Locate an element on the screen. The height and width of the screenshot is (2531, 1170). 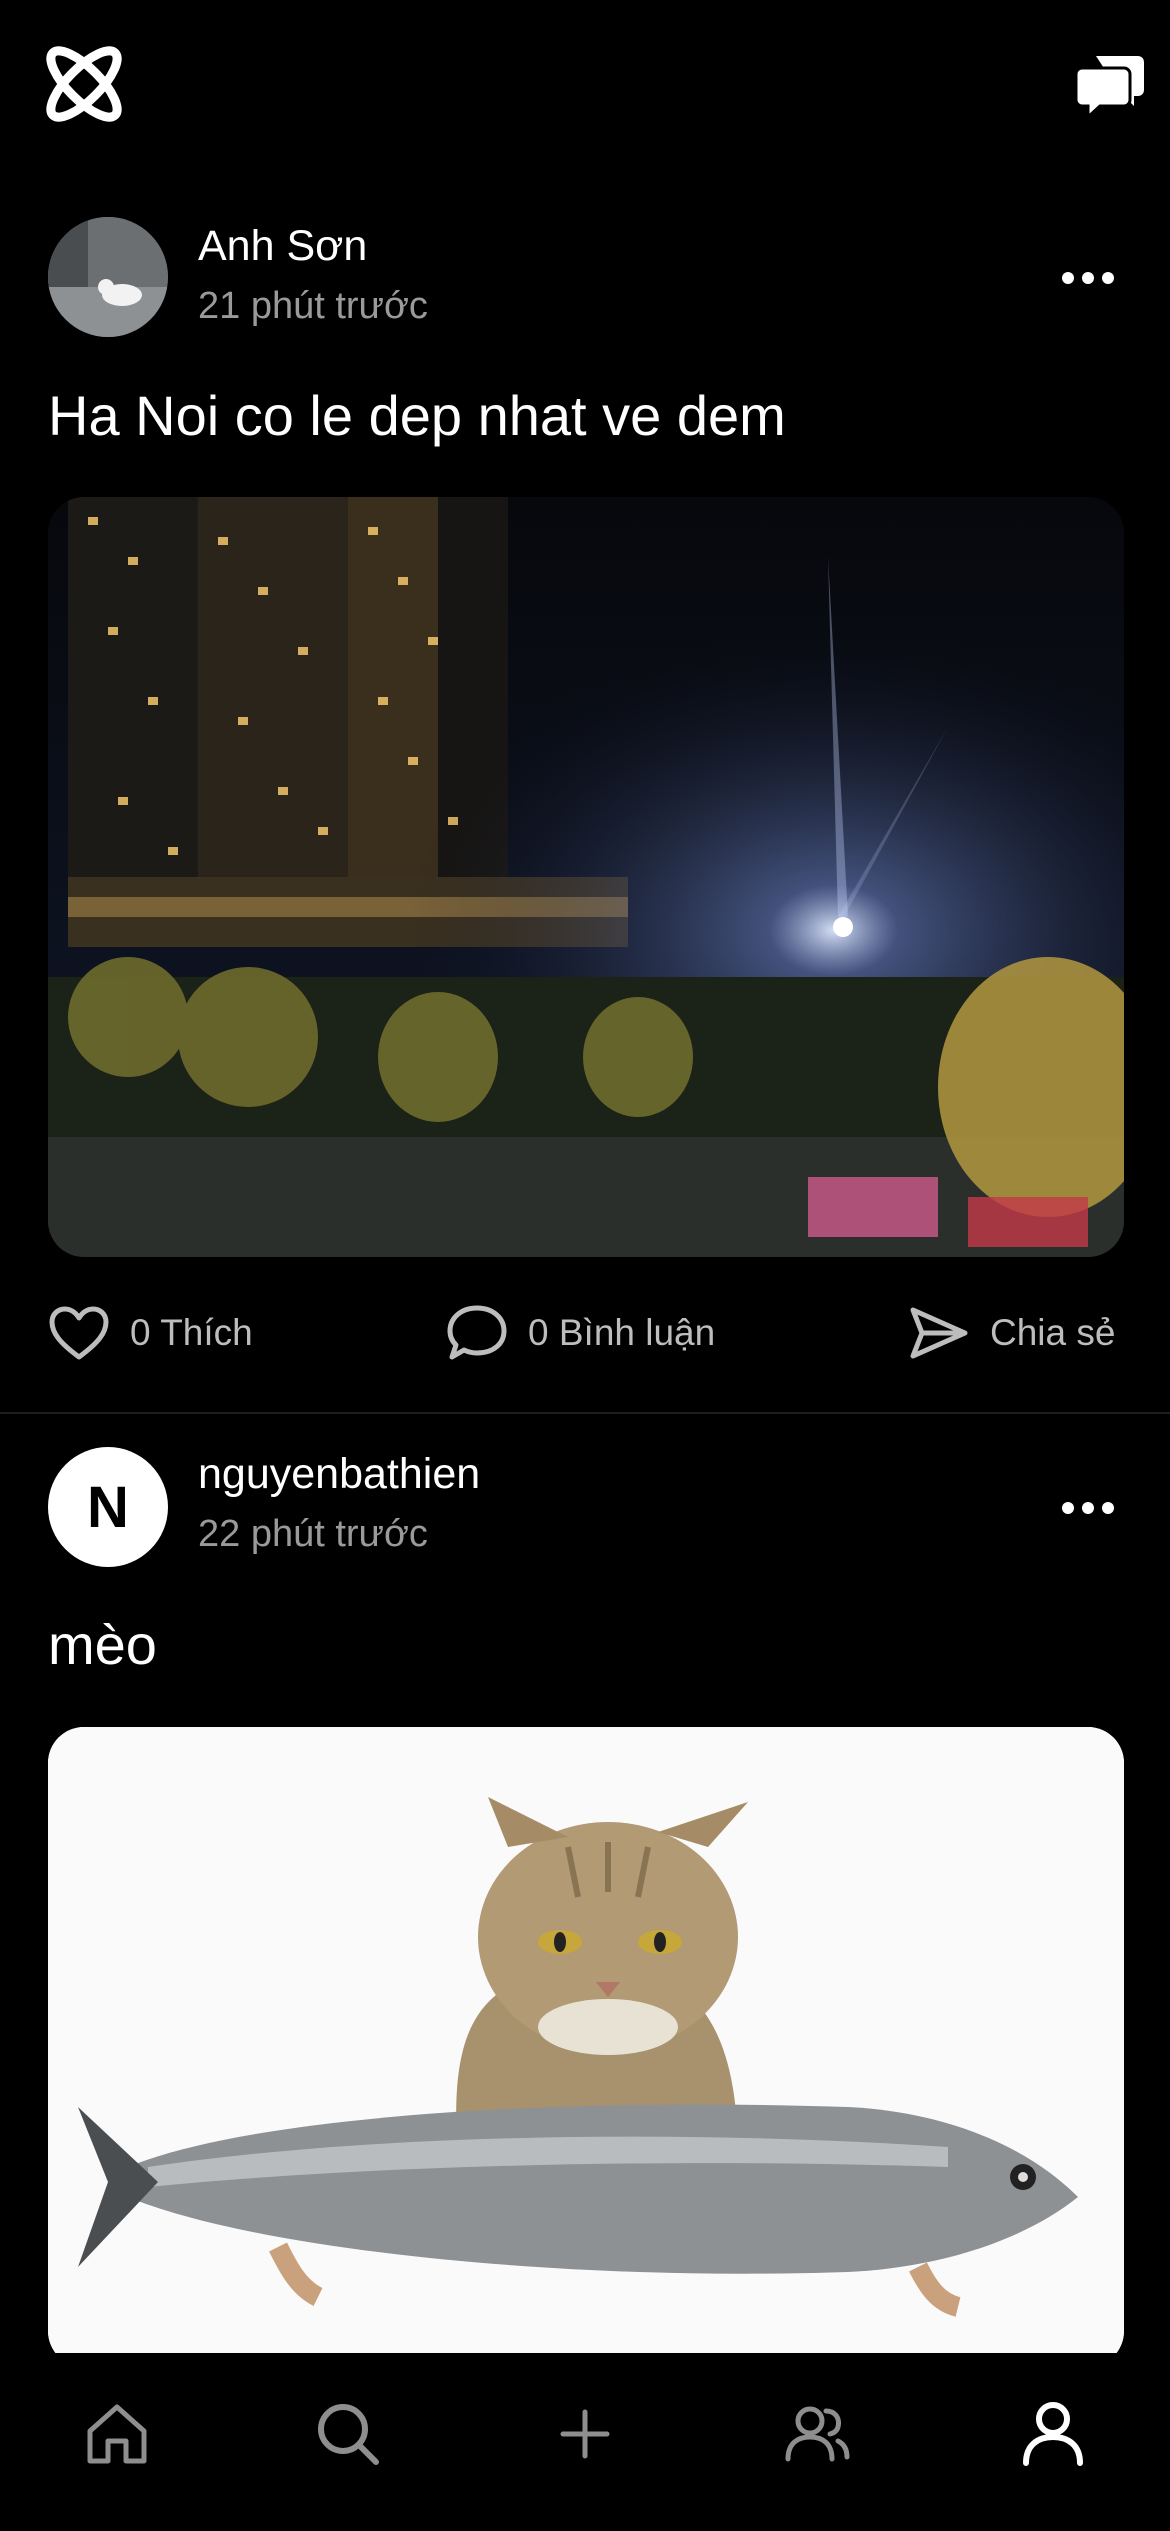
comment-button: 0 Bình luận is located at coordinates (580, 1333).